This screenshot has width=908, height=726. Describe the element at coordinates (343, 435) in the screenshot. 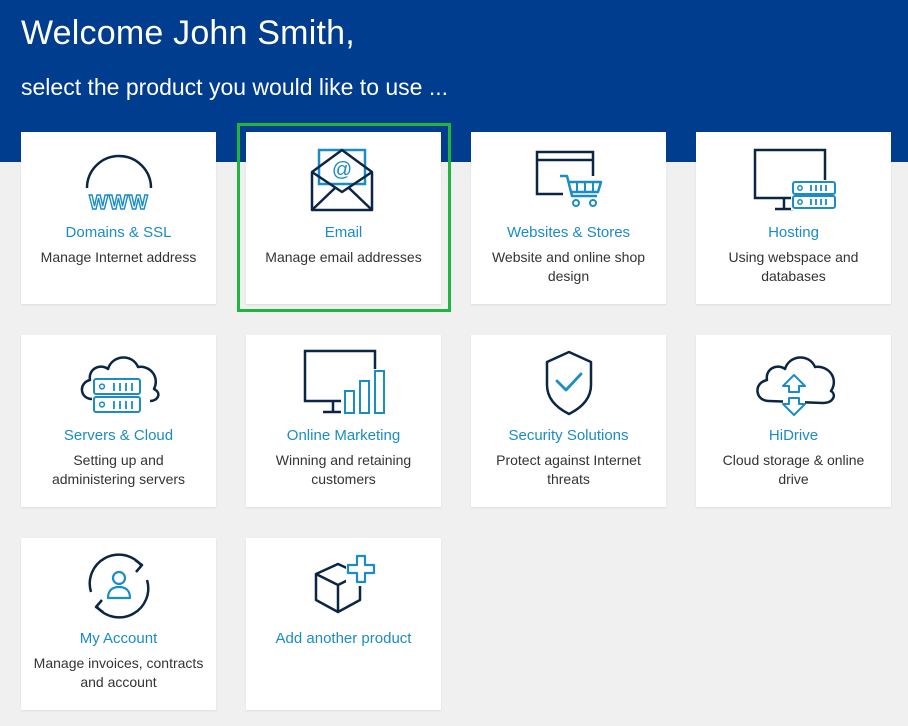

I see `tile-title: Online Marketing` at that location.